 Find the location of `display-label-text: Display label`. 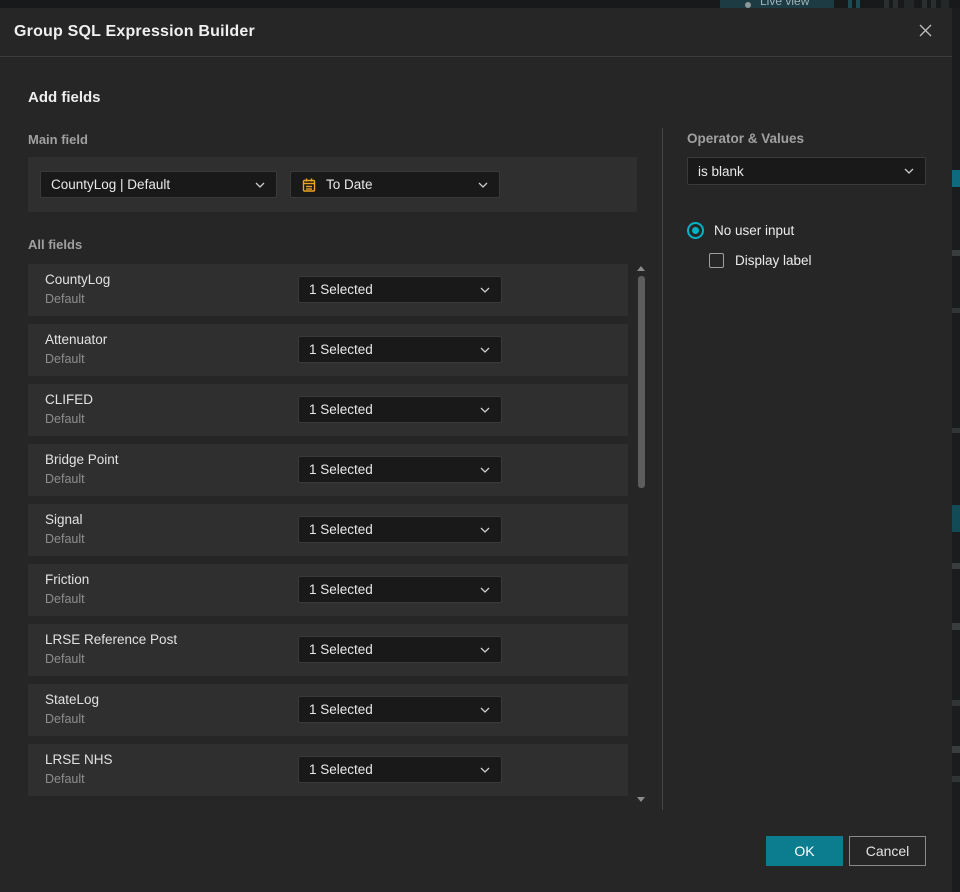

display-label-text: Display label is located at coordinates (773, 260).